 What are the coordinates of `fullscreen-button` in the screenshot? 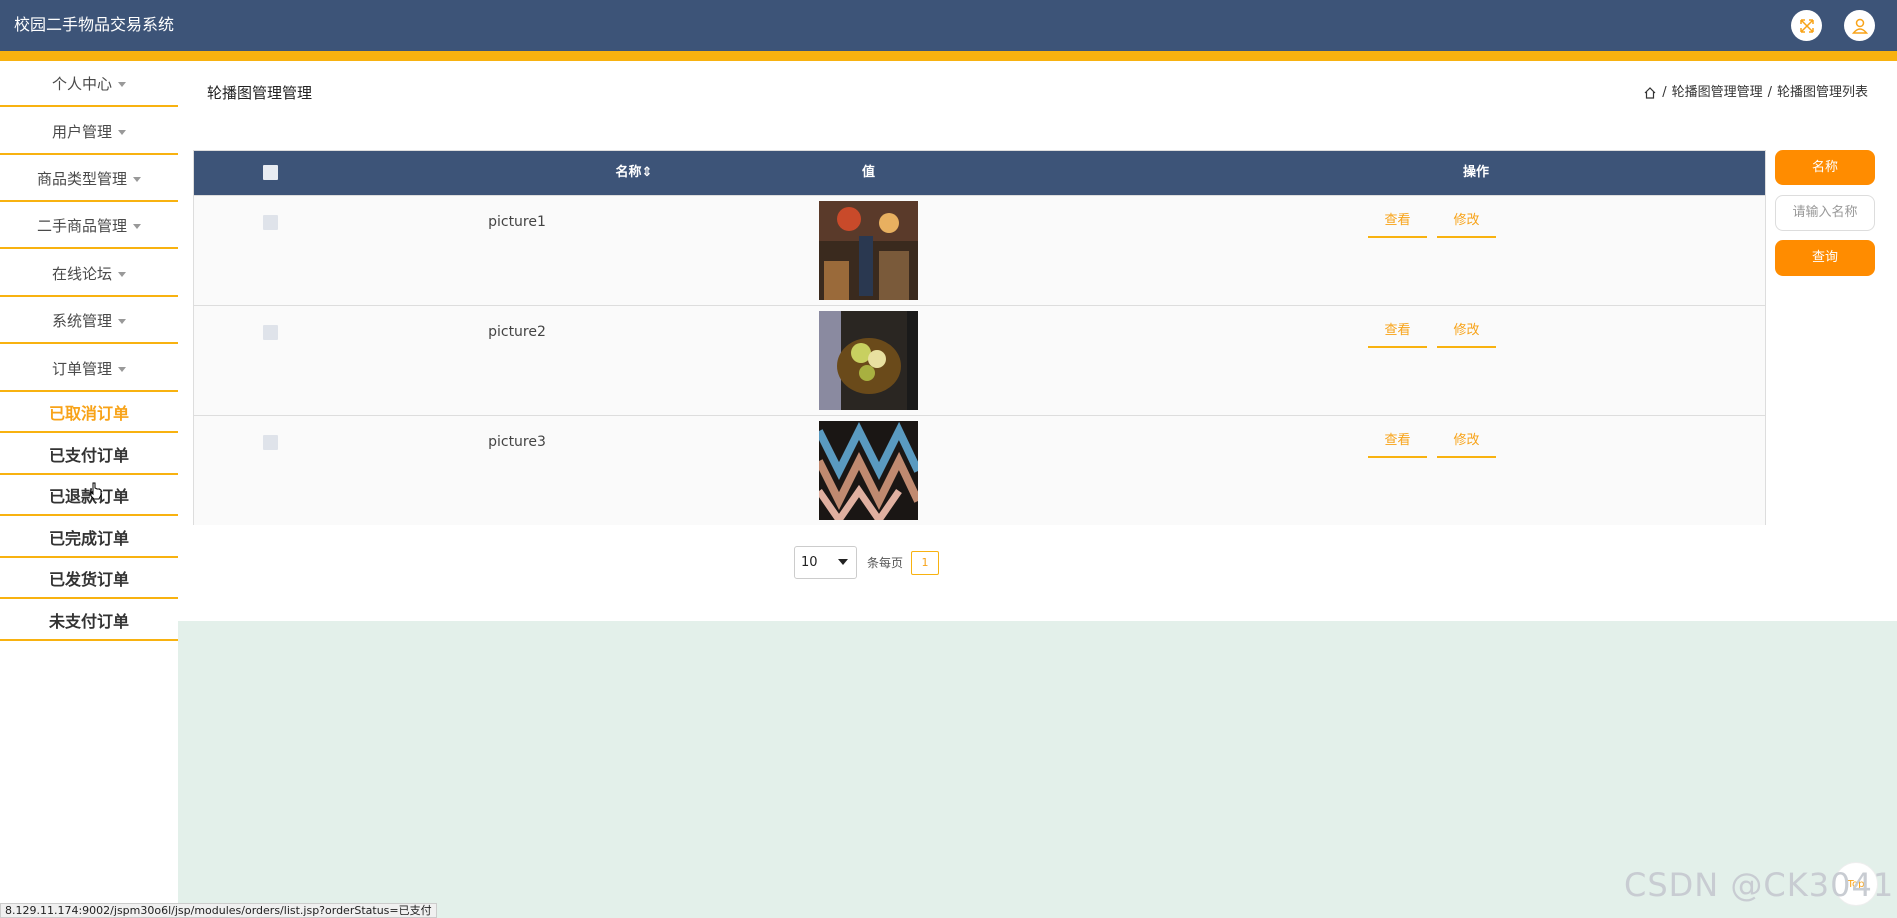 It's located at (1806, 25).